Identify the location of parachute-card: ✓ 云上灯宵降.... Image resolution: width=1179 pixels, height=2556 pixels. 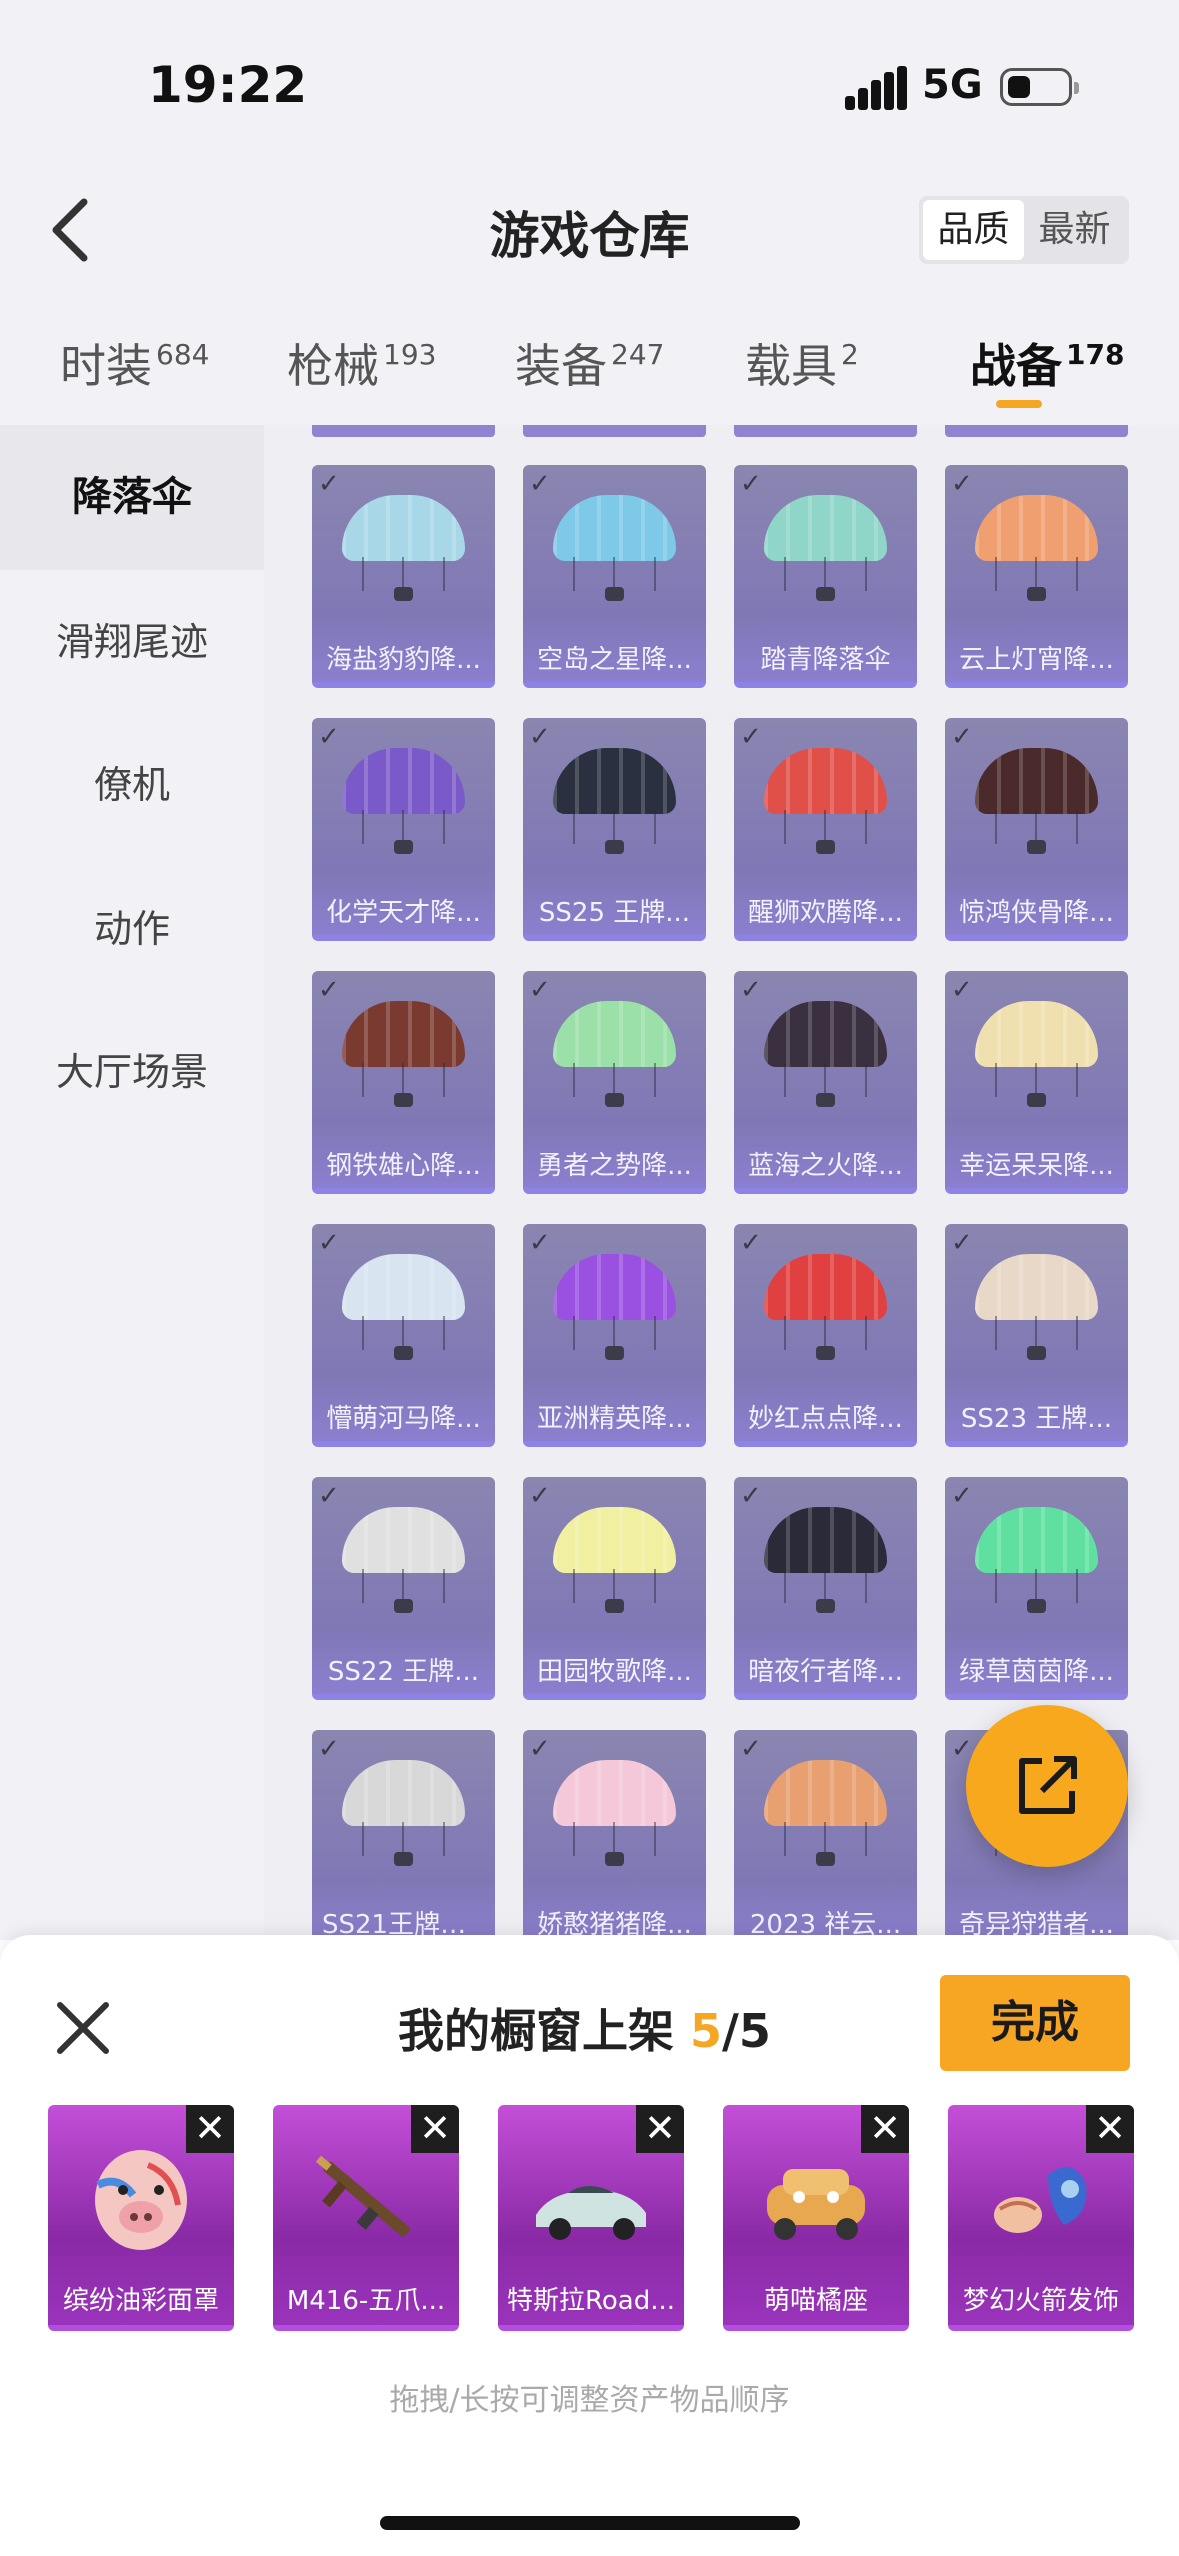
(1036, 576).